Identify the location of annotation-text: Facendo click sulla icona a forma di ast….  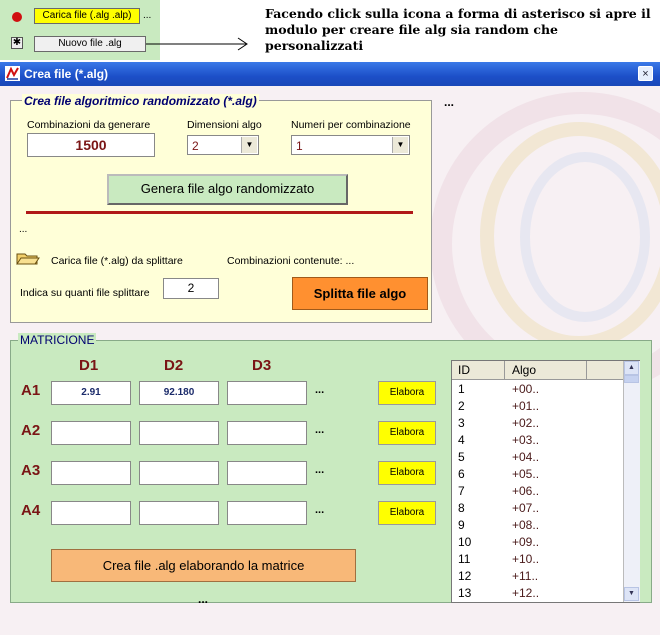
(458, 29).